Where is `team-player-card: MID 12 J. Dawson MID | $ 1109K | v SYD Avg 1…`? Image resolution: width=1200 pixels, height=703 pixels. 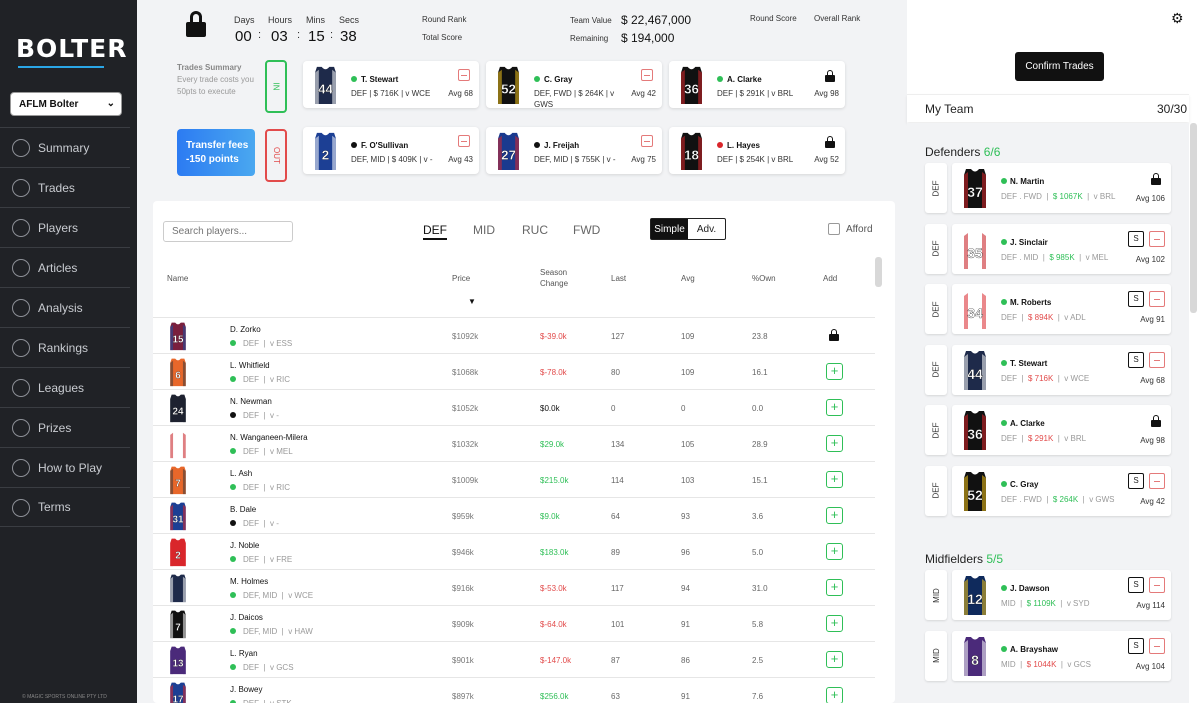
team-player-card: MID 12 J. Dawson MID | $ 1109K | v SYD Avg 1… is located at coordinates (1048, 595).